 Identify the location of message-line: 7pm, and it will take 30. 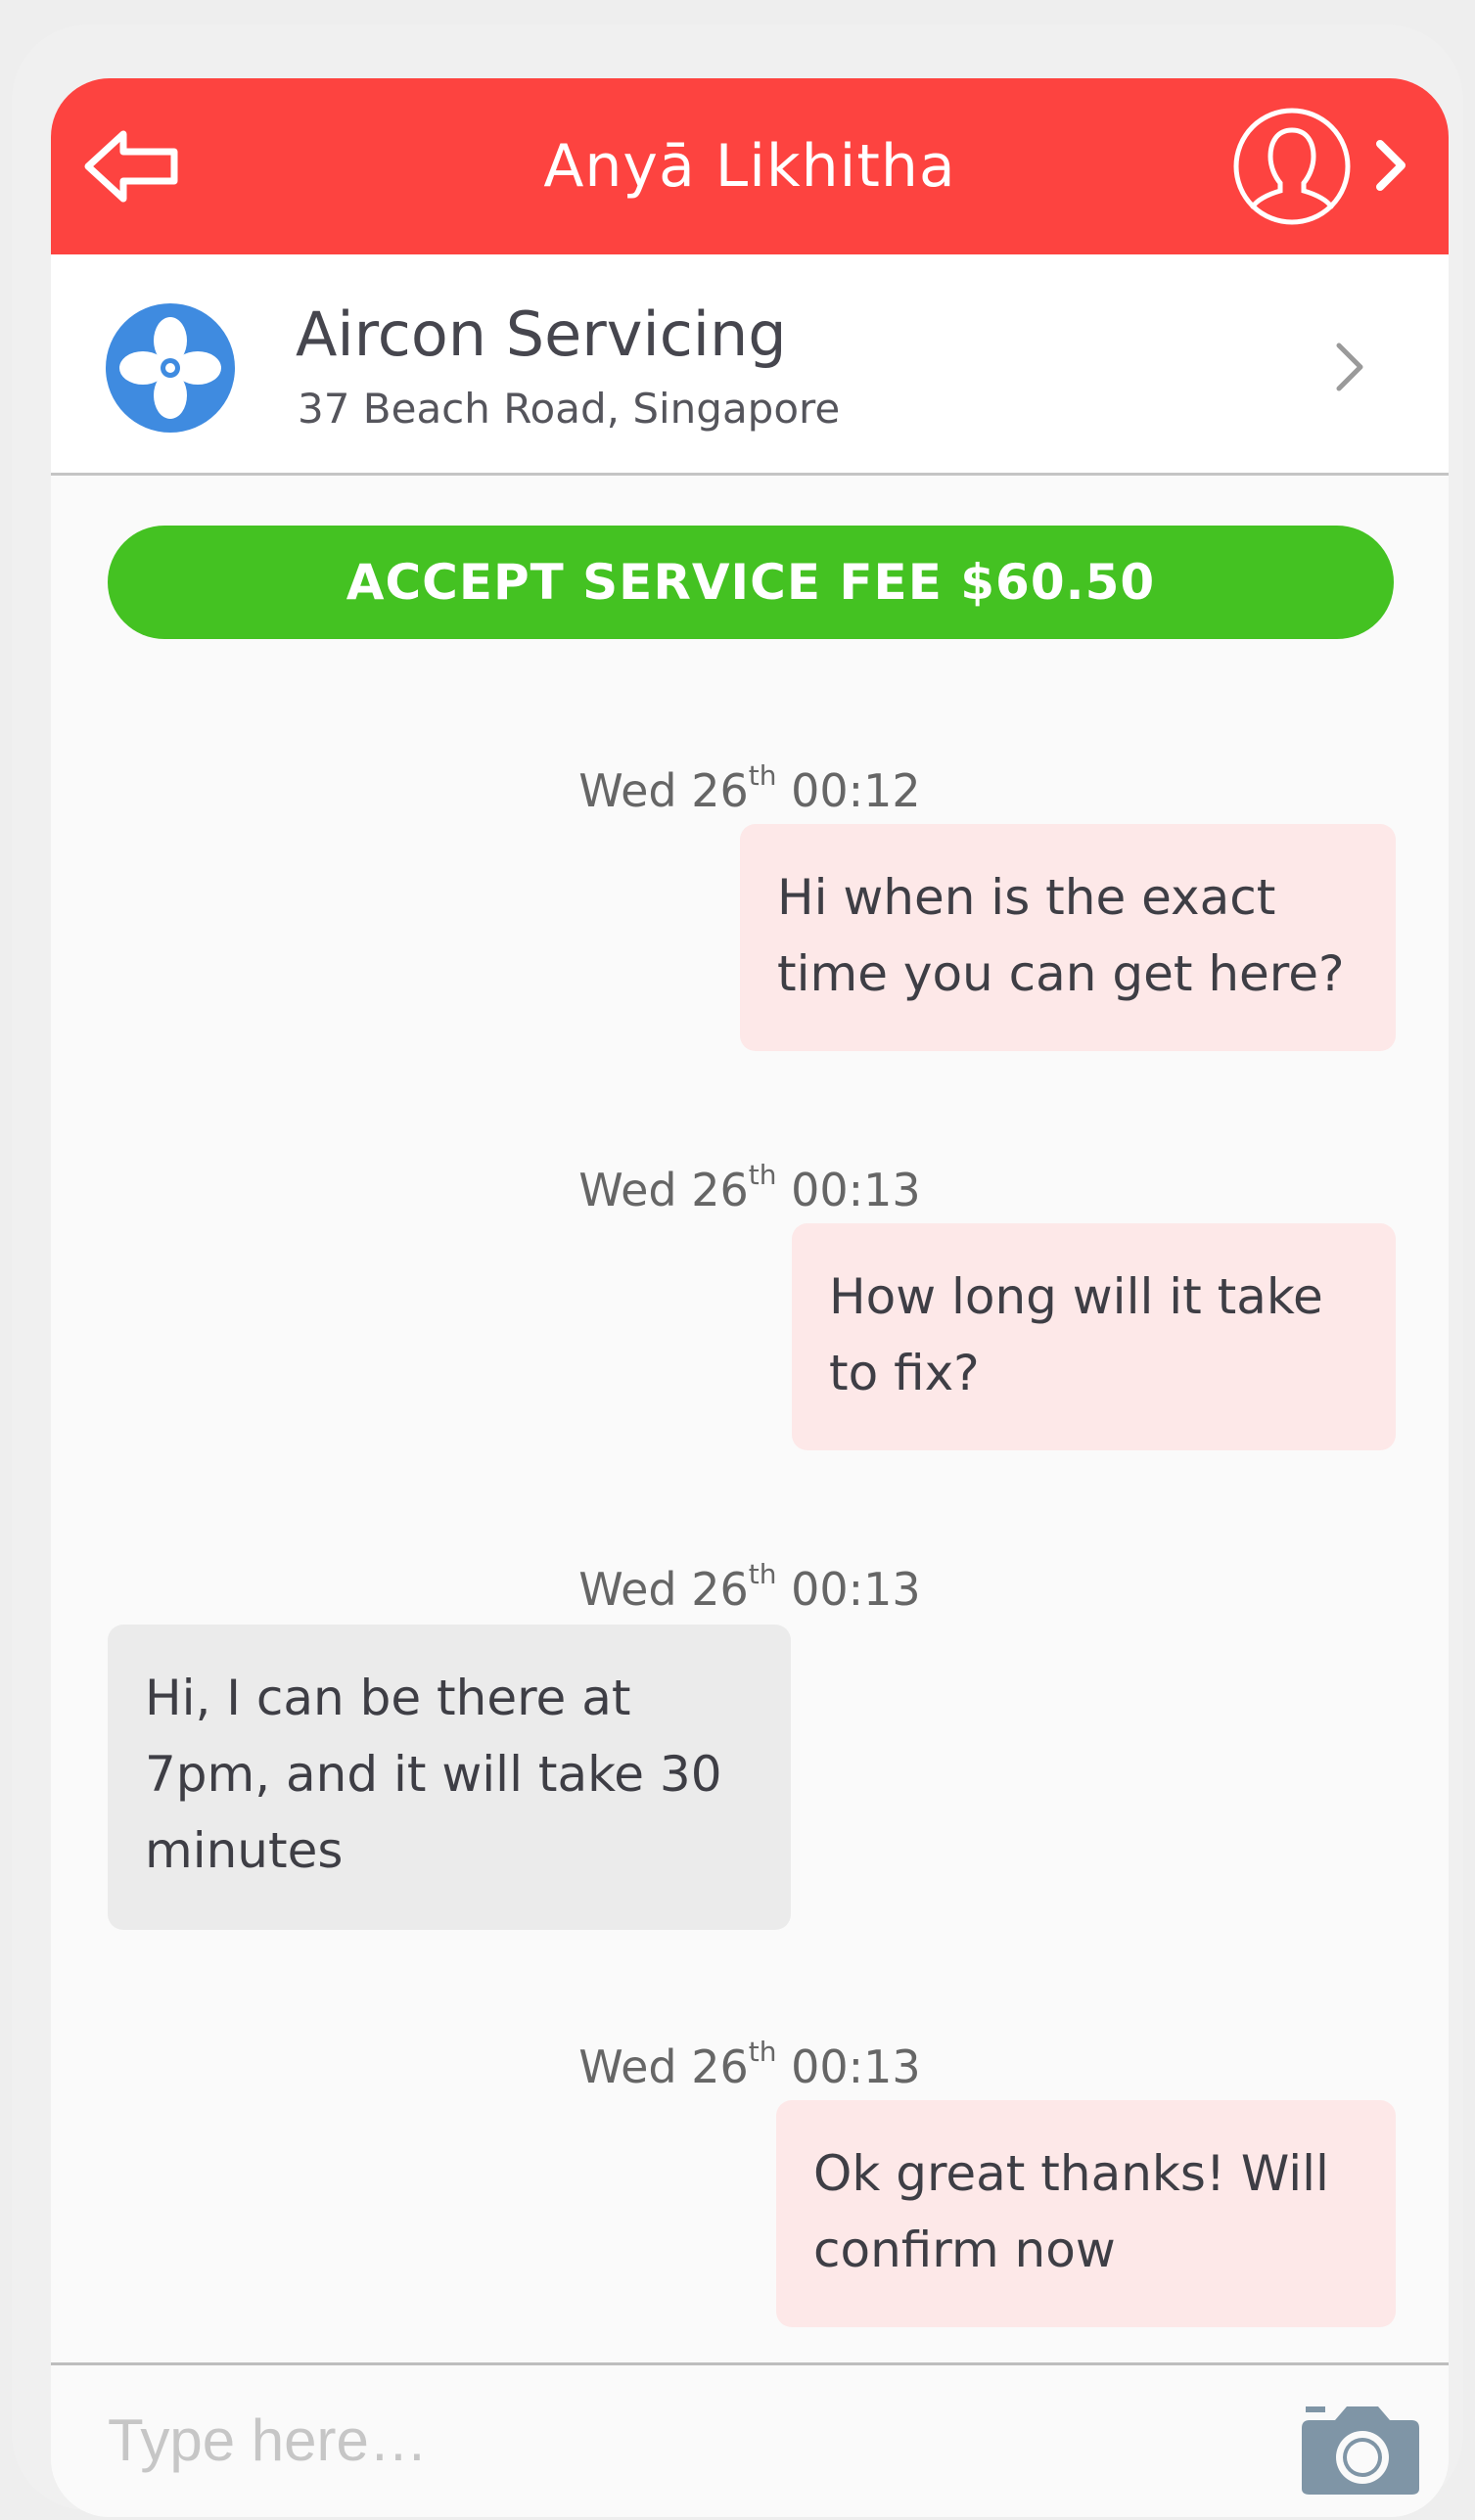
(434, 1774).